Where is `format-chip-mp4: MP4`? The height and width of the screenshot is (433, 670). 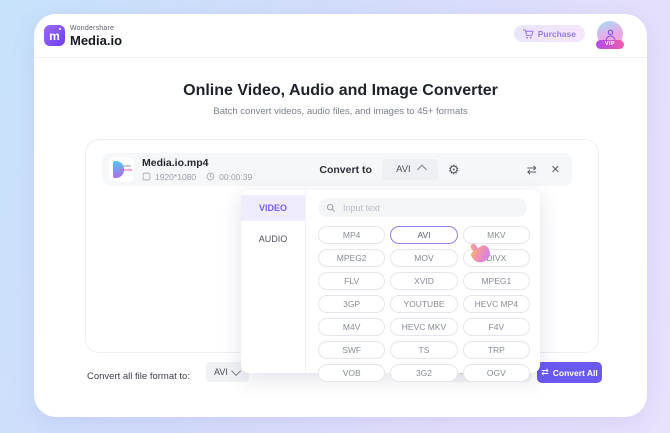
format-chip-mp4: MP4 is located at coordinates (352, 235).